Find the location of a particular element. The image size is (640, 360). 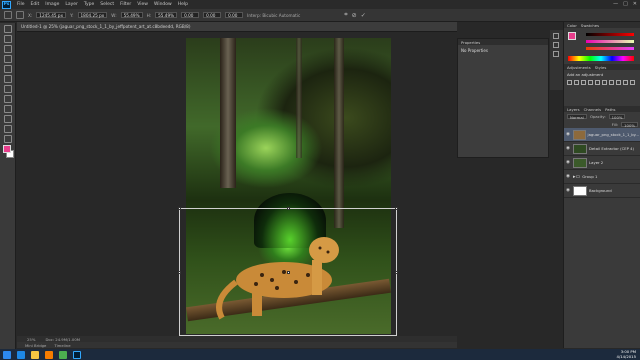

color-balance-icon is located at coordinates (611, 82).